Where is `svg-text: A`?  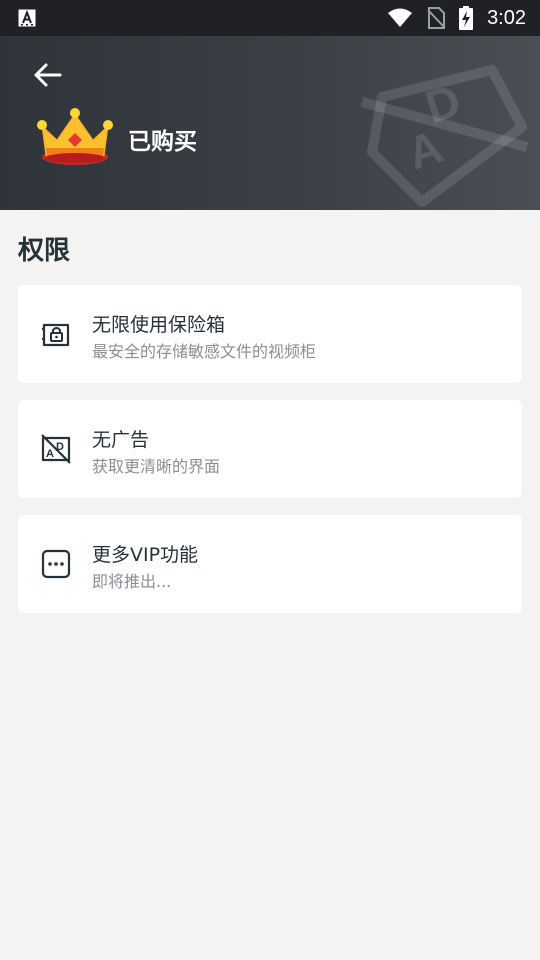 svg-text: A is located at coordinates (50, 454).